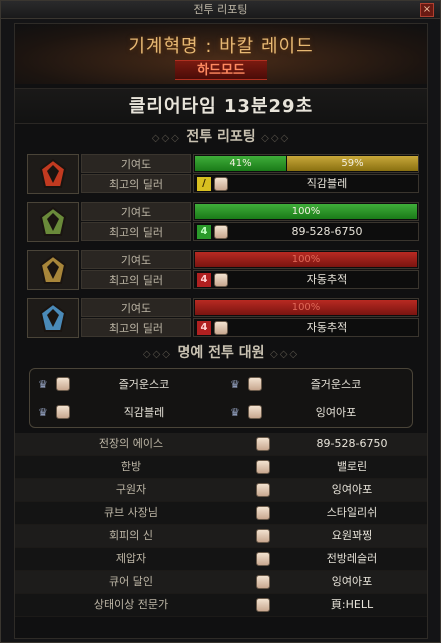 The image size is (441, 643). Describe the element at coordinates (352, 466) in the screenshot. I see `award-player: 밸로린` at that location.